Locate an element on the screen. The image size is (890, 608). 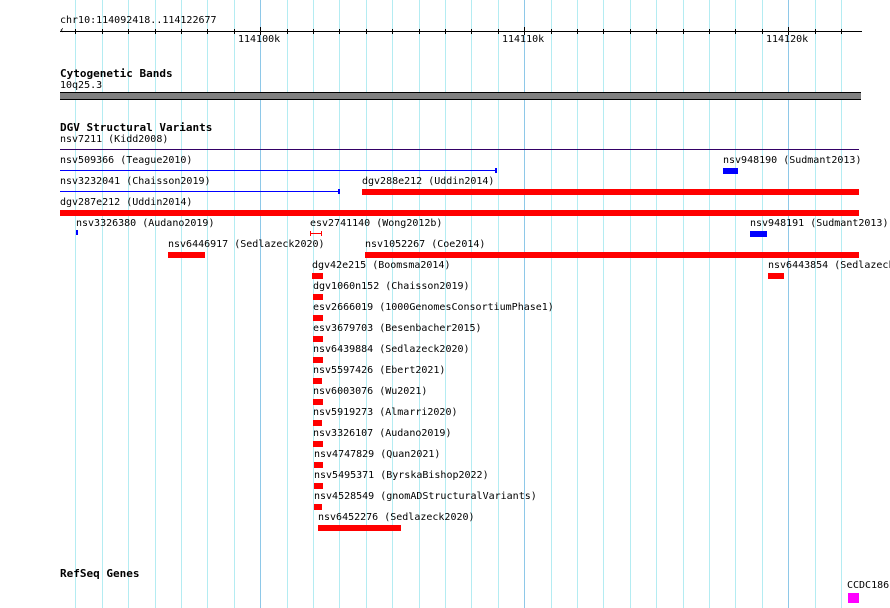
feature-label: esv3679703 (Besenbacher2015) is located at coordinates (397, 329).